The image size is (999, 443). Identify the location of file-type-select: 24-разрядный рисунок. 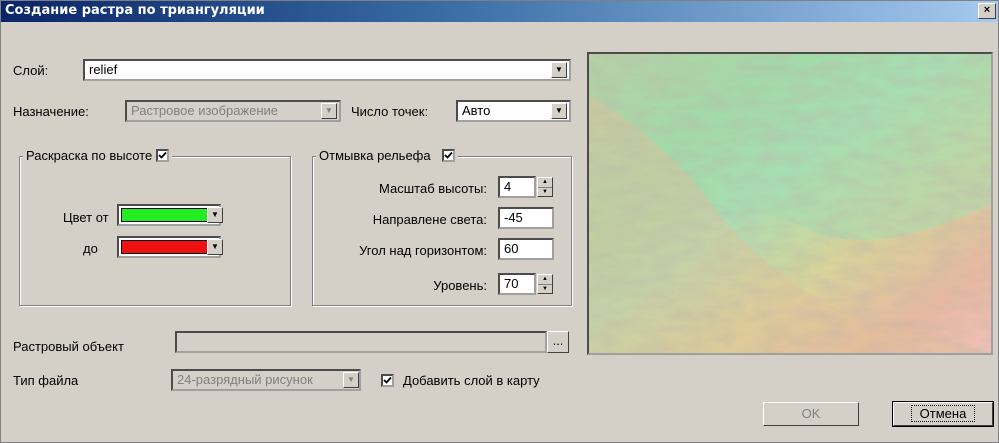
(266, 380).